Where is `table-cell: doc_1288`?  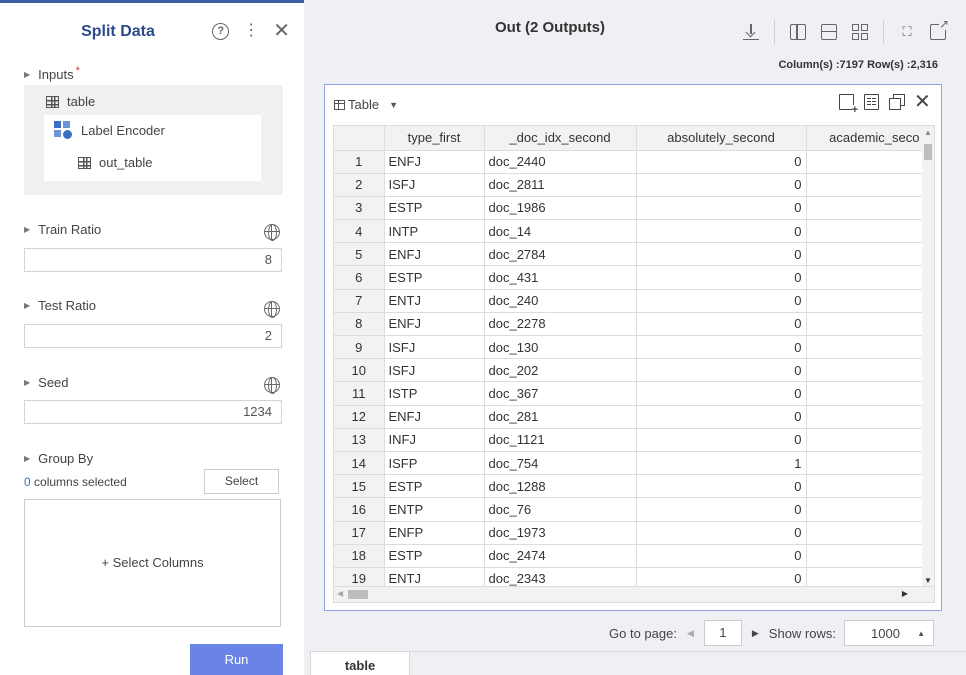
table-cell: doc_1288 is located at coordinates (560, 486).